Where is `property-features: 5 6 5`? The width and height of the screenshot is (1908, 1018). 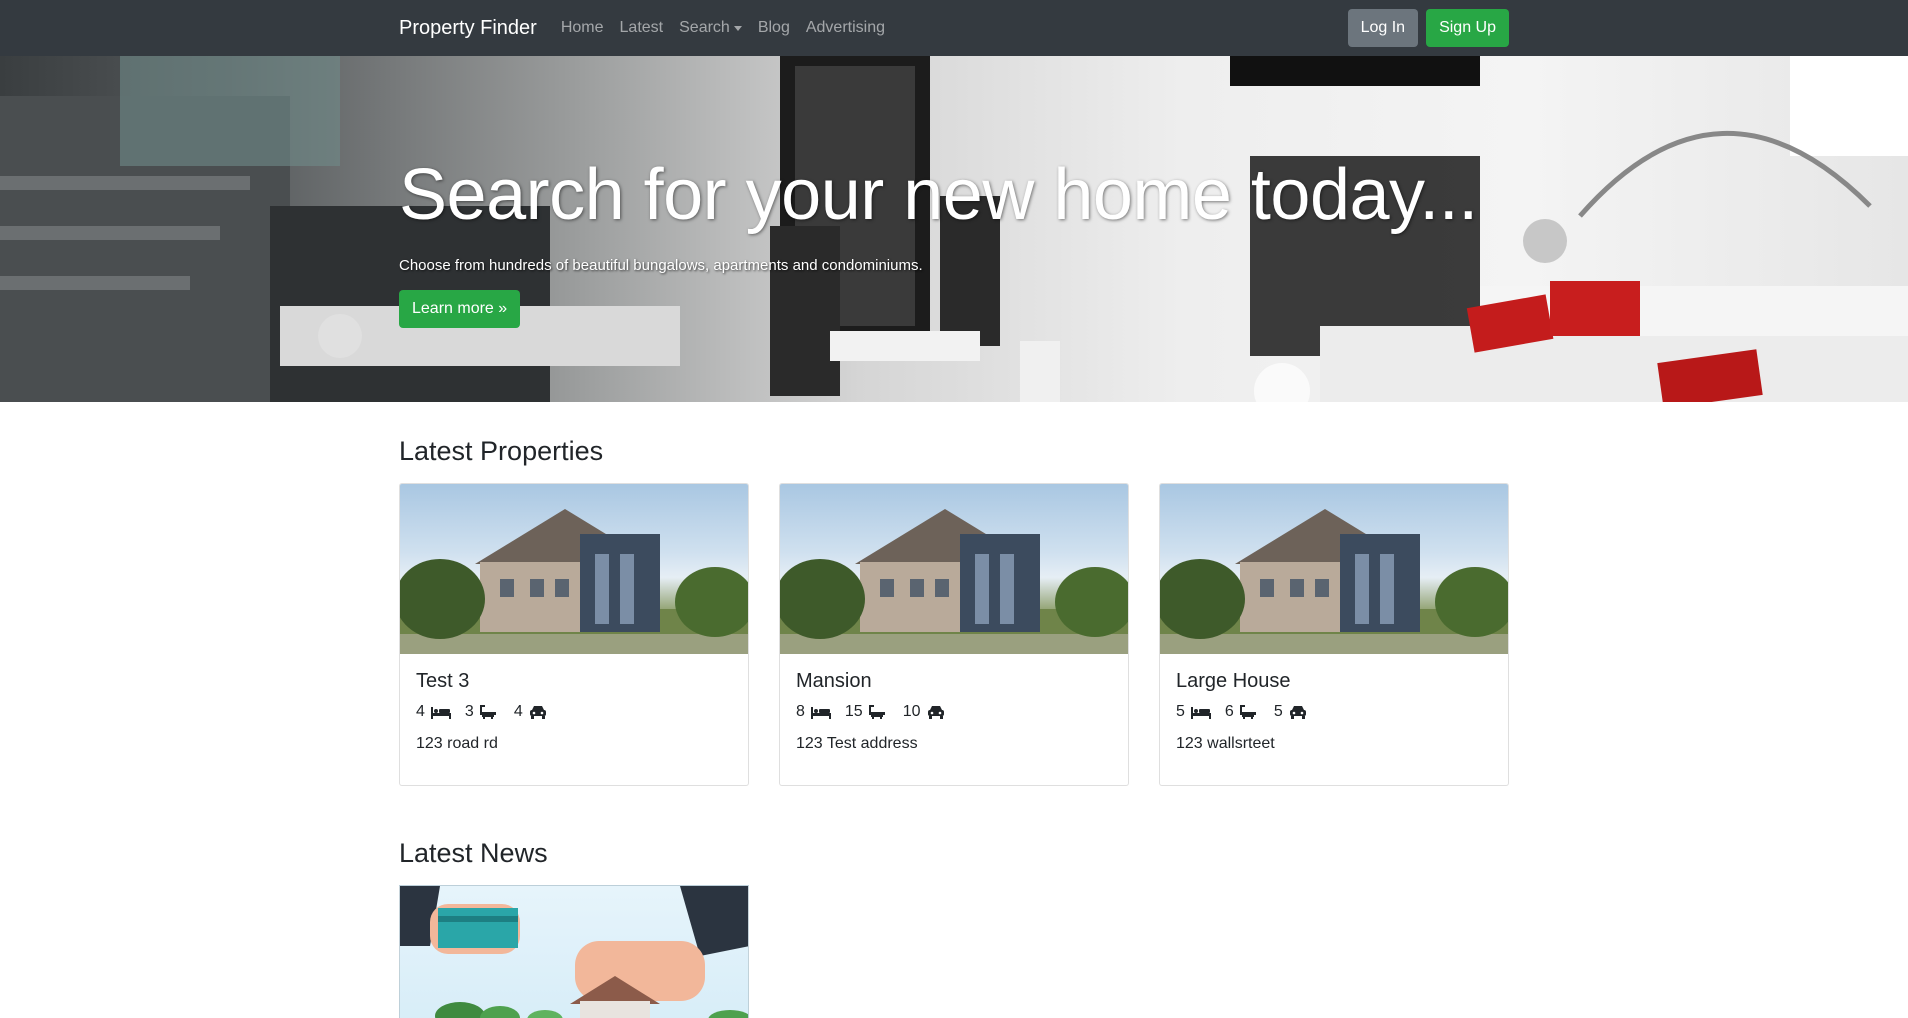 property-features: 5 6 5 is located at coordinates (1334, 712).